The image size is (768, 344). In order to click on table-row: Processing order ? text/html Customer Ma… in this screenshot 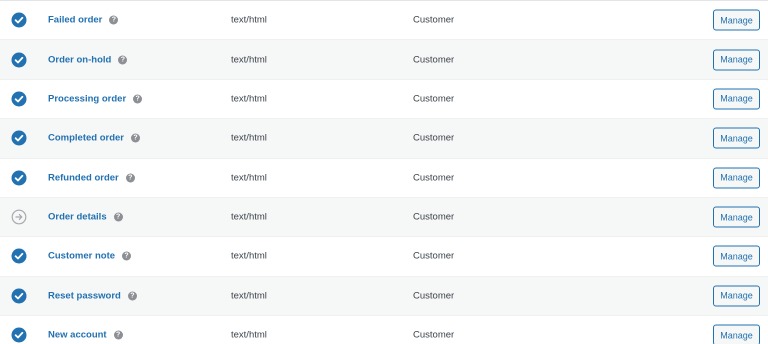, I will do `click(384, 100)`.